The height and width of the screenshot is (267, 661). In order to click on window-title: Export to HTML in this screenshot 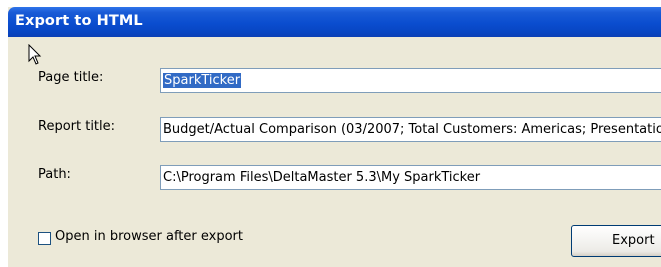, I will do `click(79, 21)`.